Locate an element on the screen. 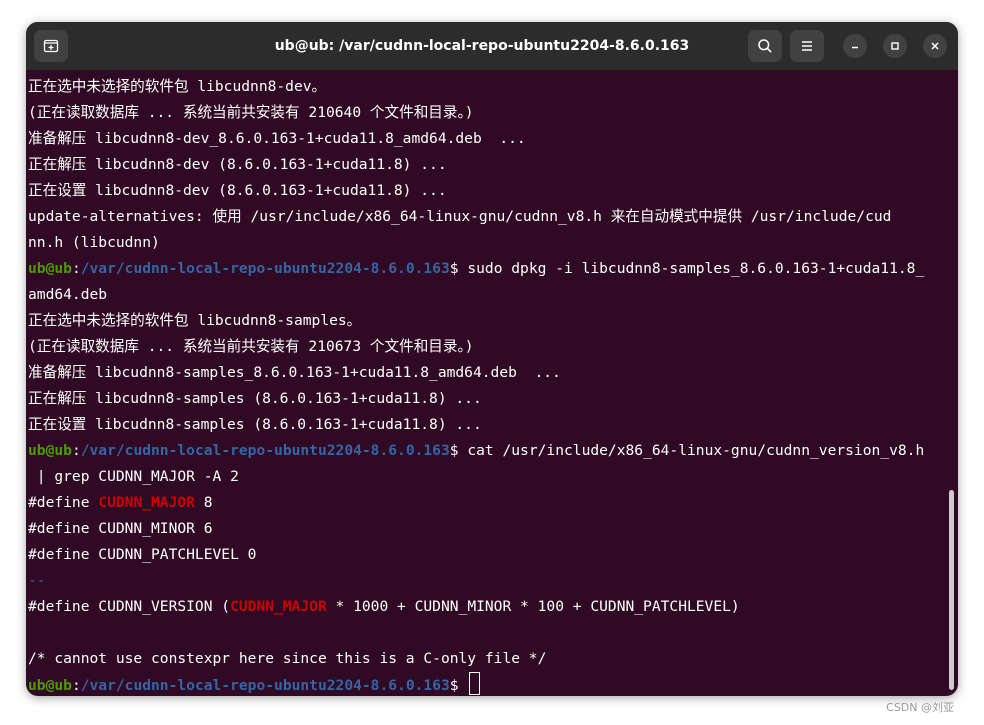  close-button is located at coordinates (935, 46).